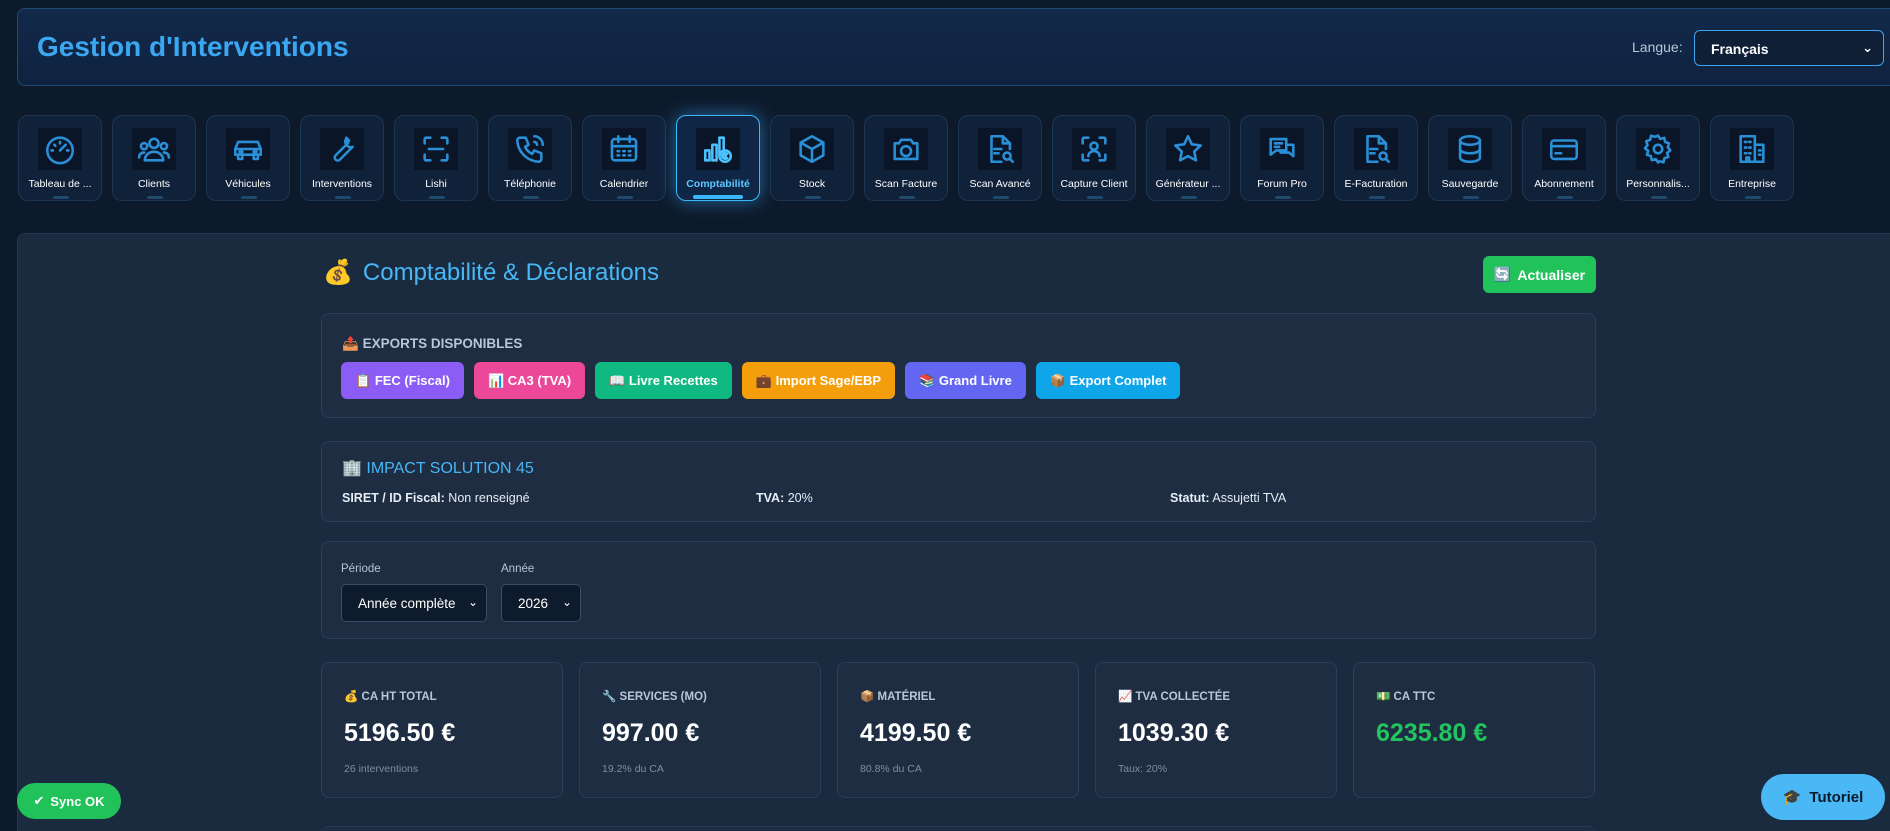 The height and width of the screenshot is (831, 1890). I want to click on export-button-label: Livre Recettes, so click(673, 380).